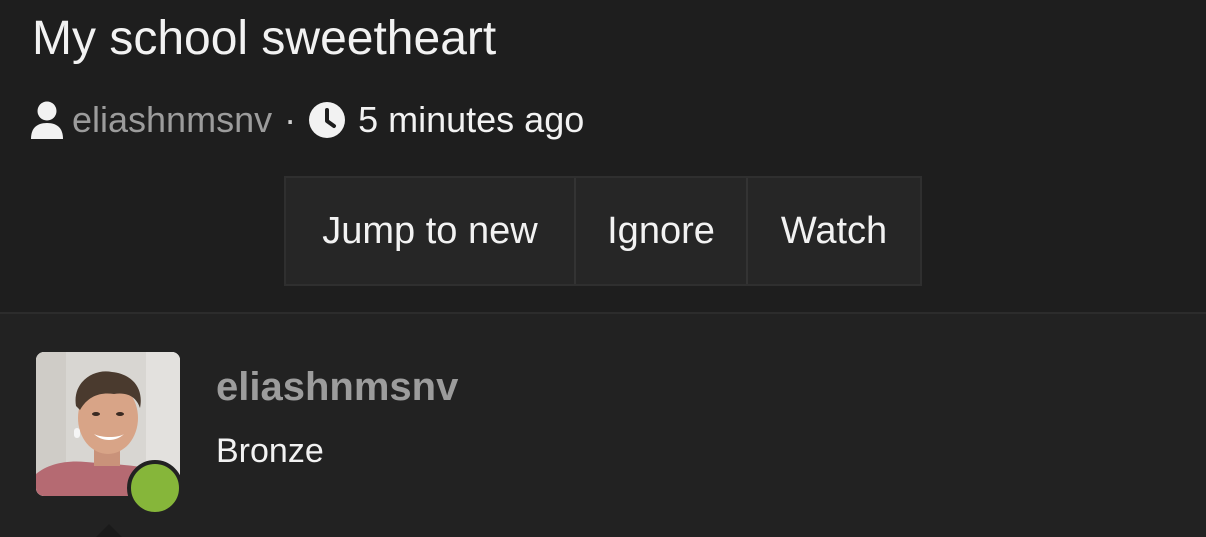  What do you see at coordinates (660, 231) in the screenshot?
I see `ignore-button: Ignore` at bounding box center [660, 231].